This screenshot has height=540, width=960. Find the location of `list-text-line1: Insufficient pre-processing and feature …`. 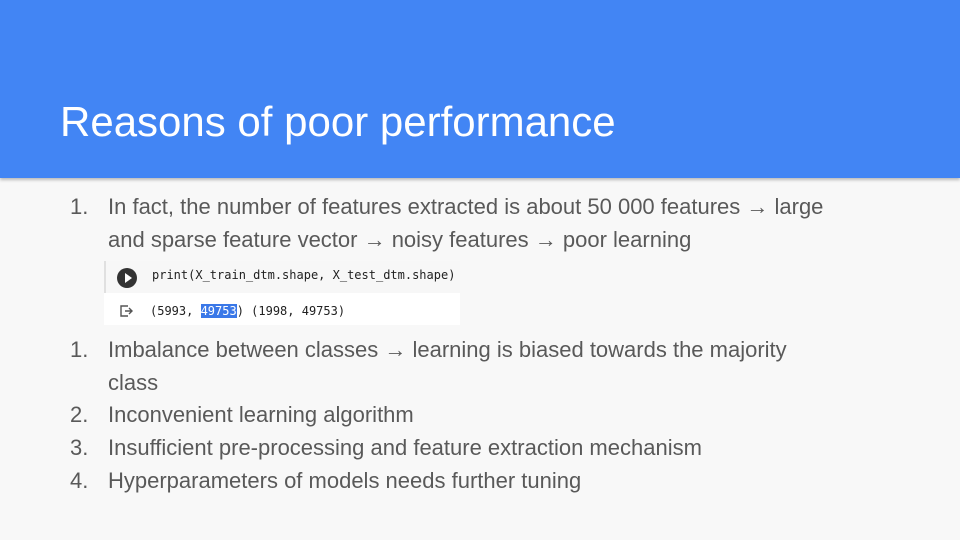

list-text-line1: Insufficient pre-processing and feature … is located at coordinates (405, 447).